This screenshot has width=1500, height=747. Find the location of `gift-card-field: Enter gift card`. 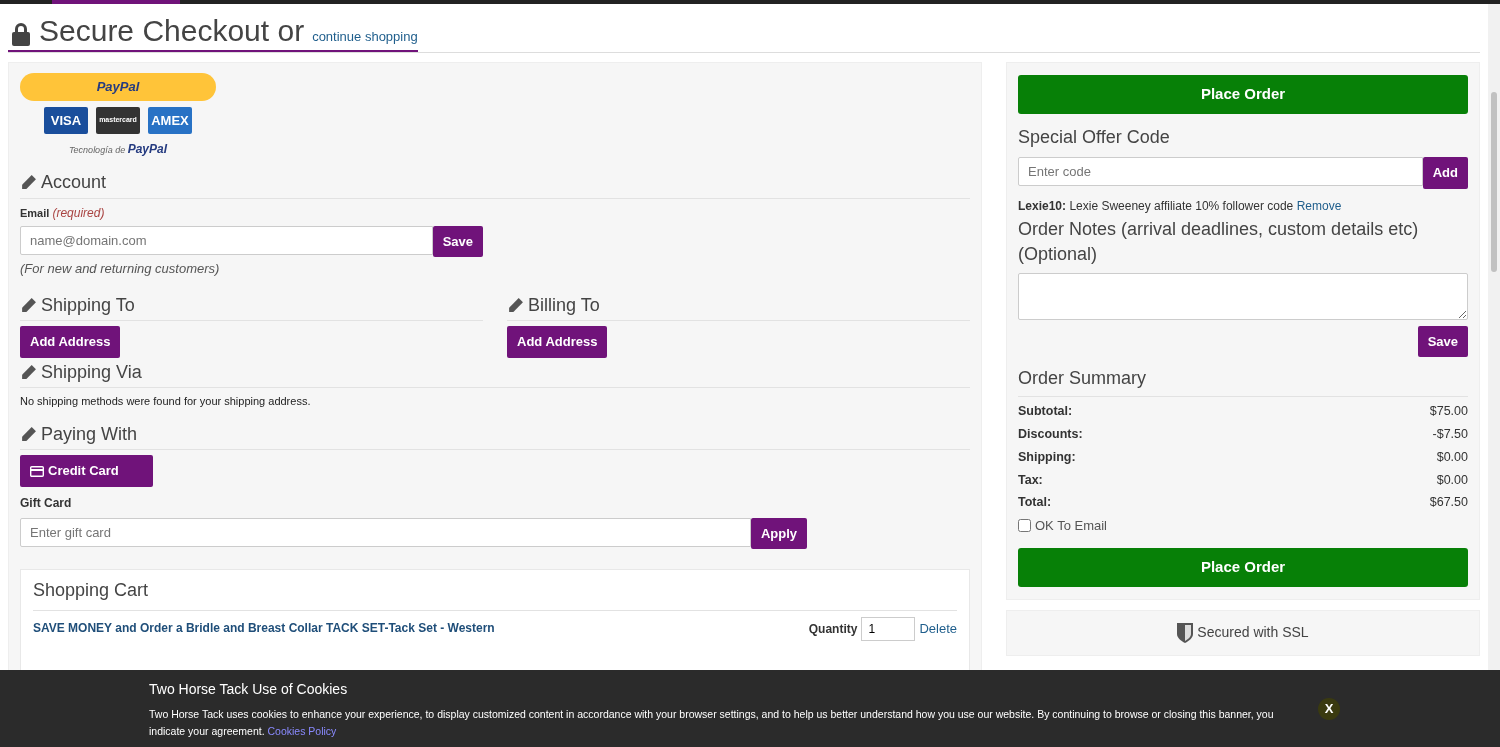

gift-card-field: Enter gift card is located at coordinates (385, 532).